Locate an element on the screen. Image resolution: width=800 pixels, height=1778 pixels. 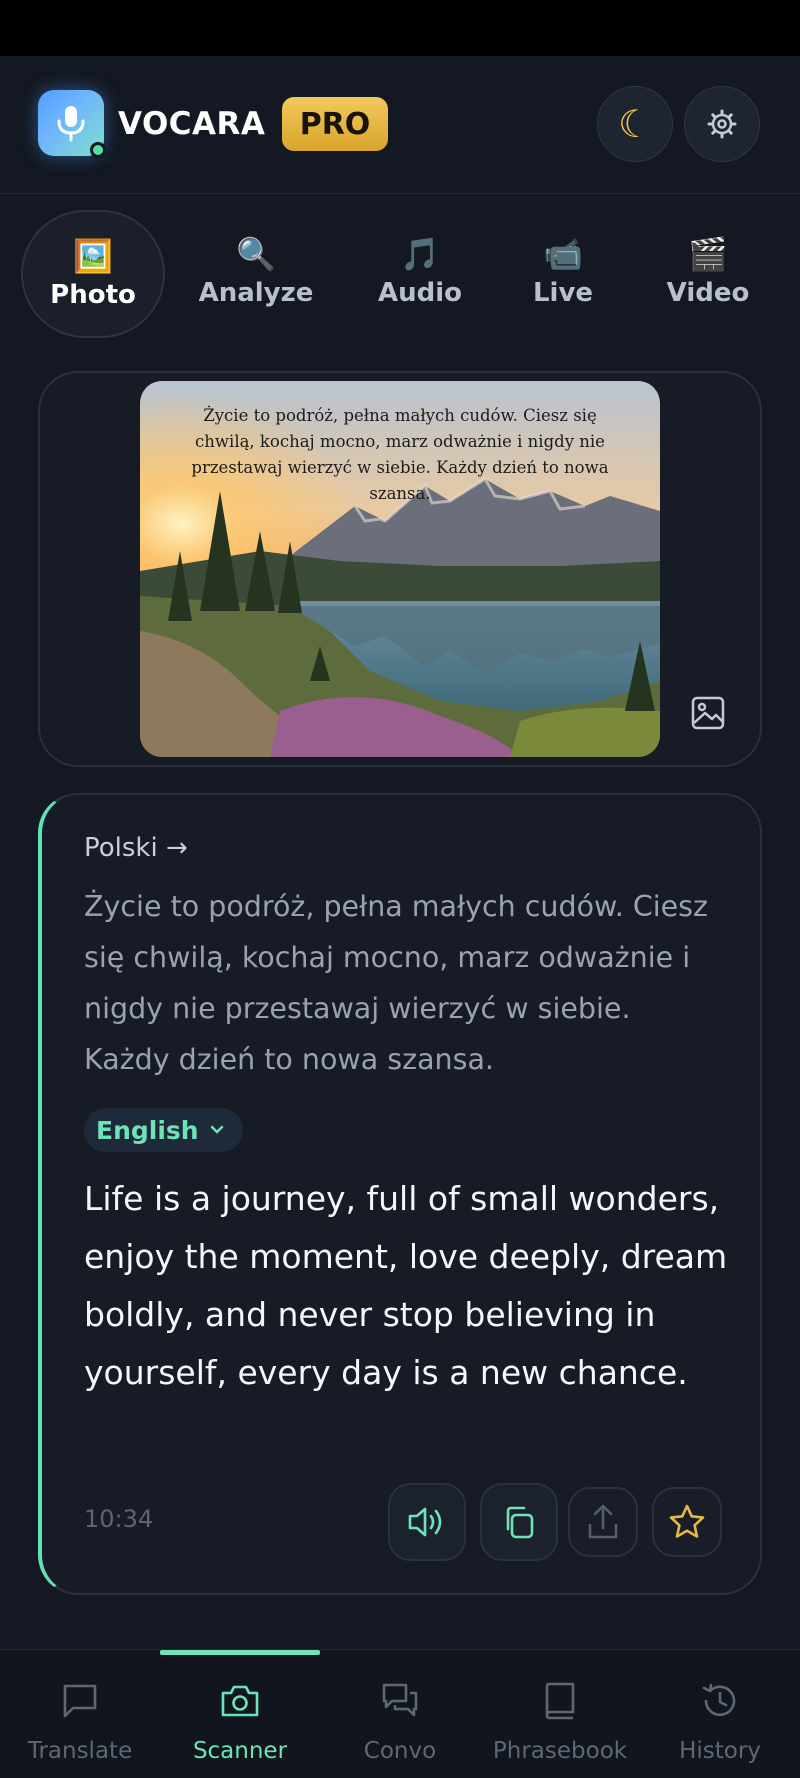
nav-translate: Translate is located at coordinates (80, 1714).